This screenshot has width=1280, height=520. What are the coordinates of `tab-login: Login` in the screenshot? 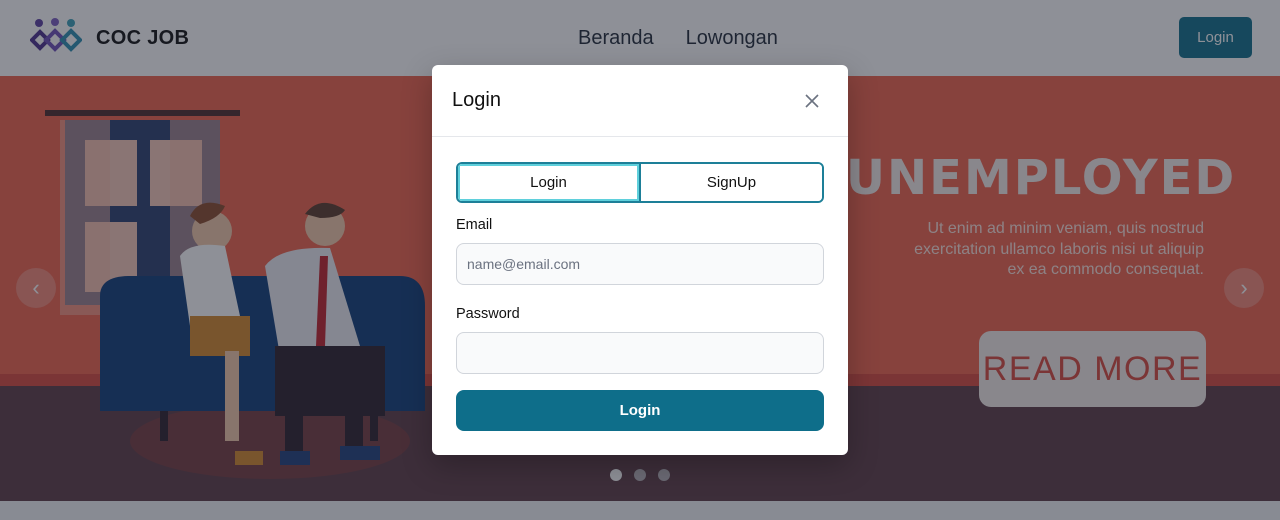 It's located at (548, 182).